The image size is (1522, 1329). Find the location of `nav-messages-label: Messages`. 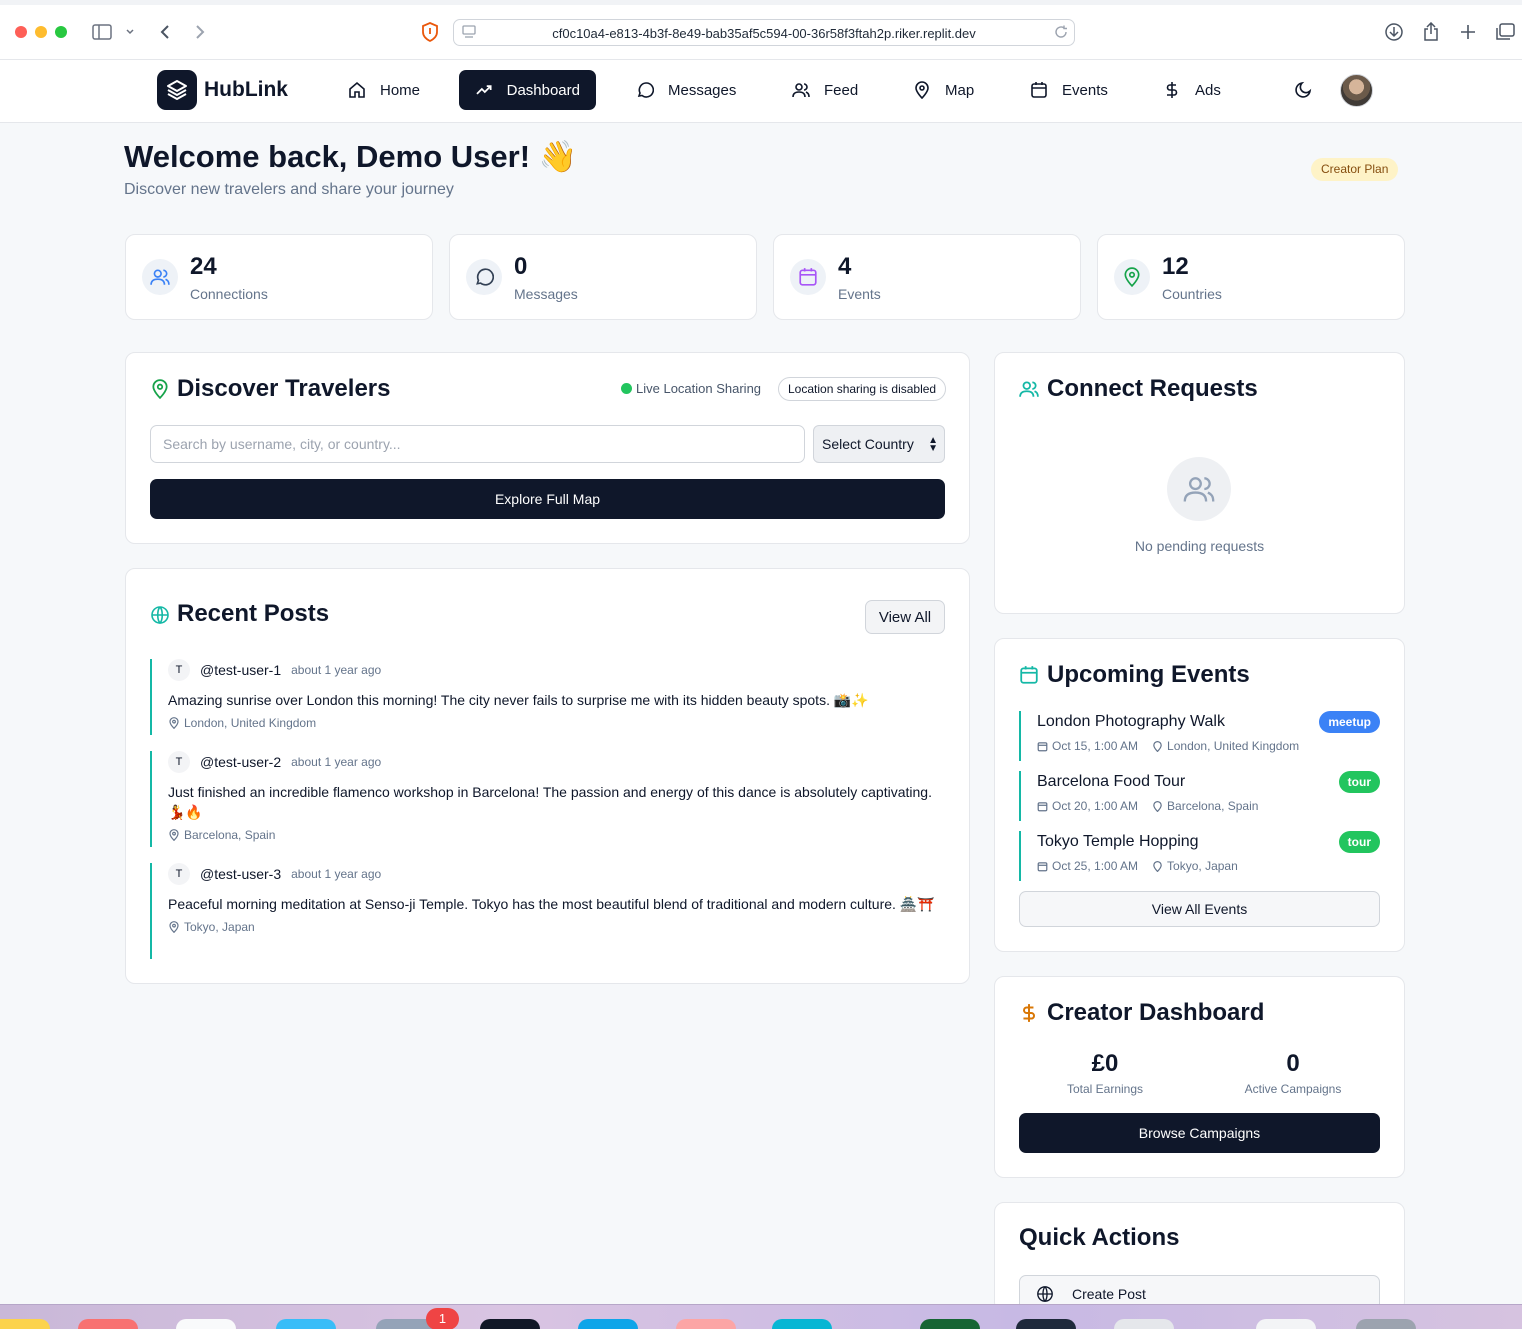

nav-messages-label: Messages is located at coordinates (702, 90).